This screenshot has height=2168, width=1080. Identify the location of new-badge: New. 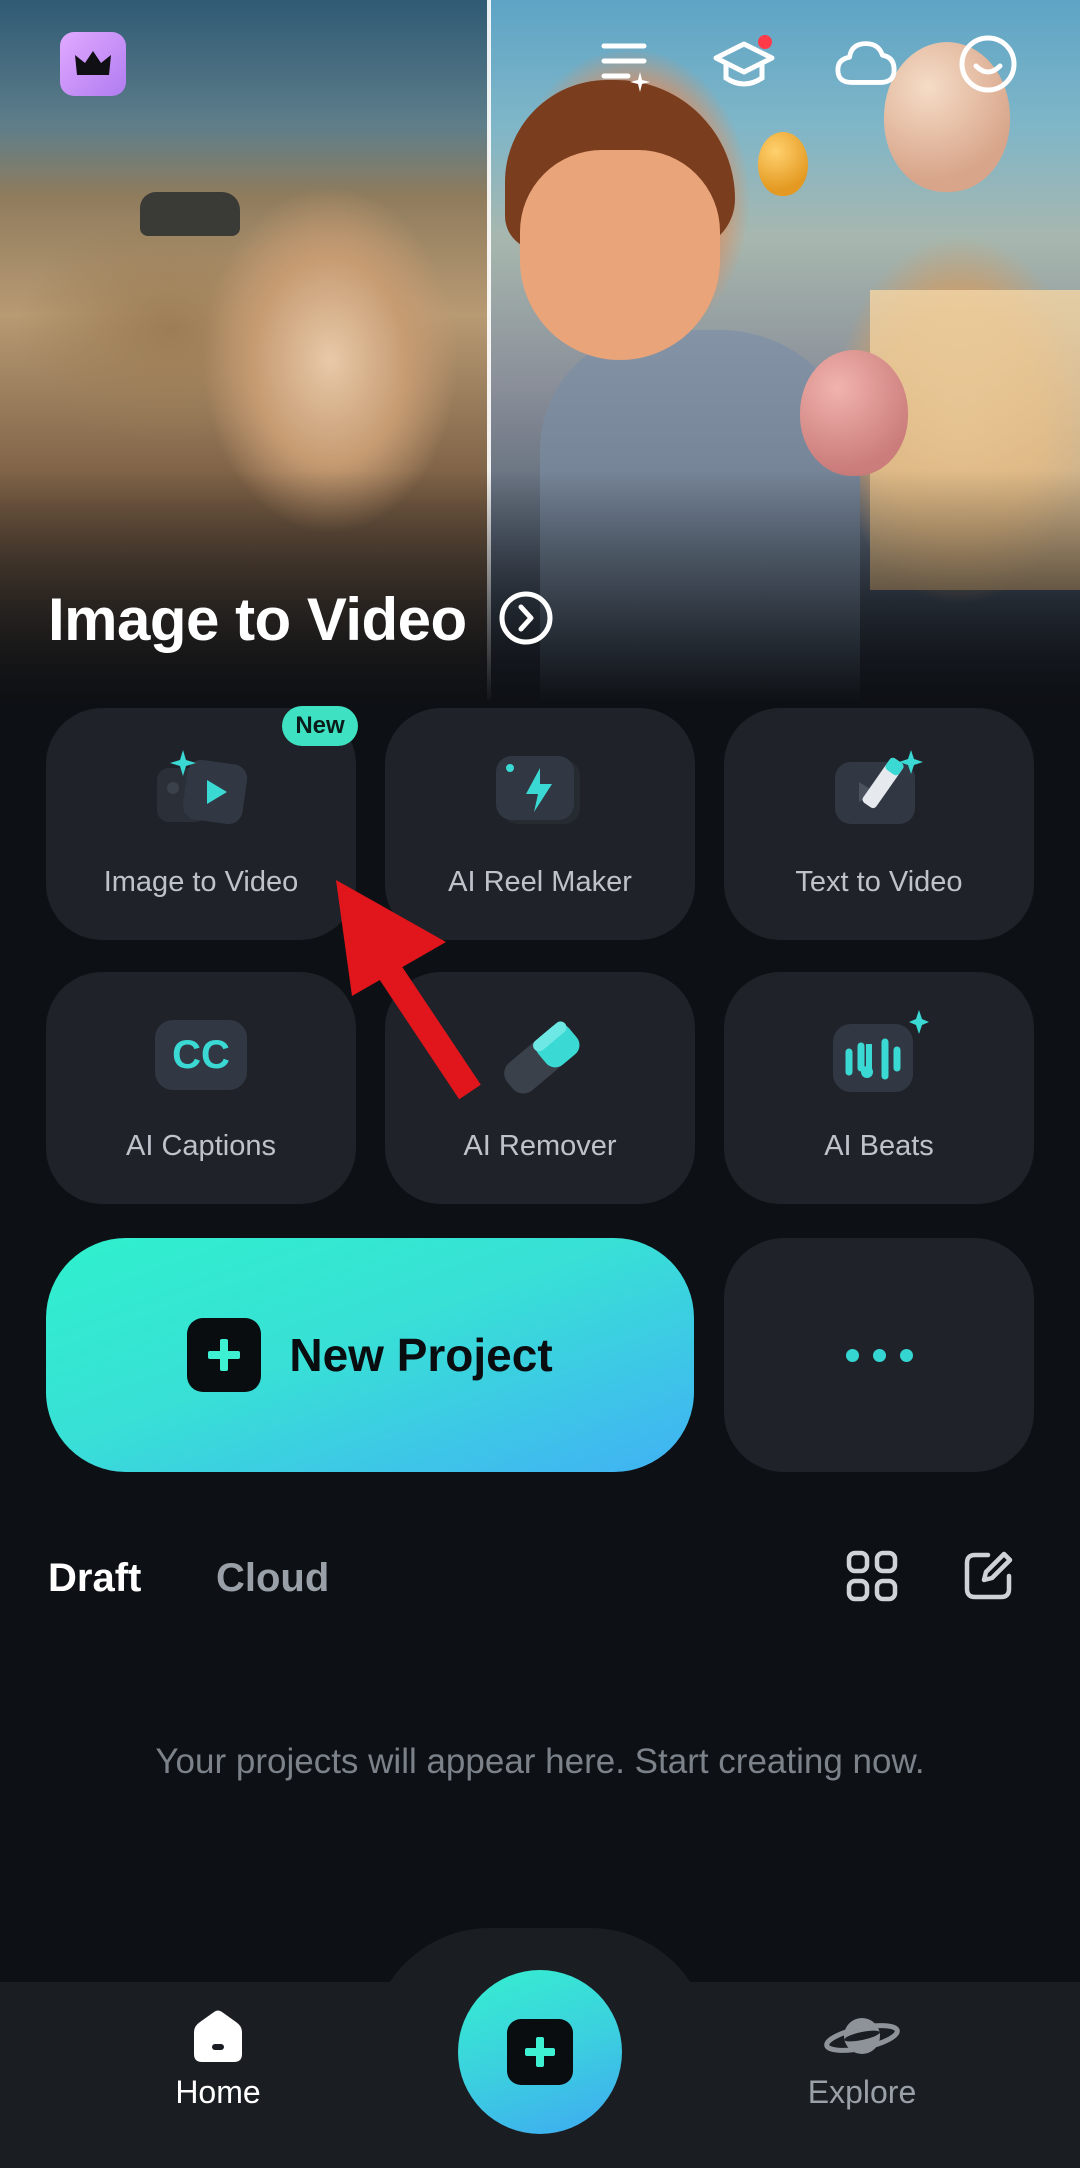
(320, 726).